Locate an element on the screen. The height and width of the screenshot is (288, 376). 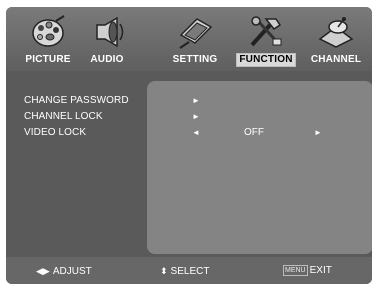
tab-label: AUDIO is located at coordinates (107, 59).